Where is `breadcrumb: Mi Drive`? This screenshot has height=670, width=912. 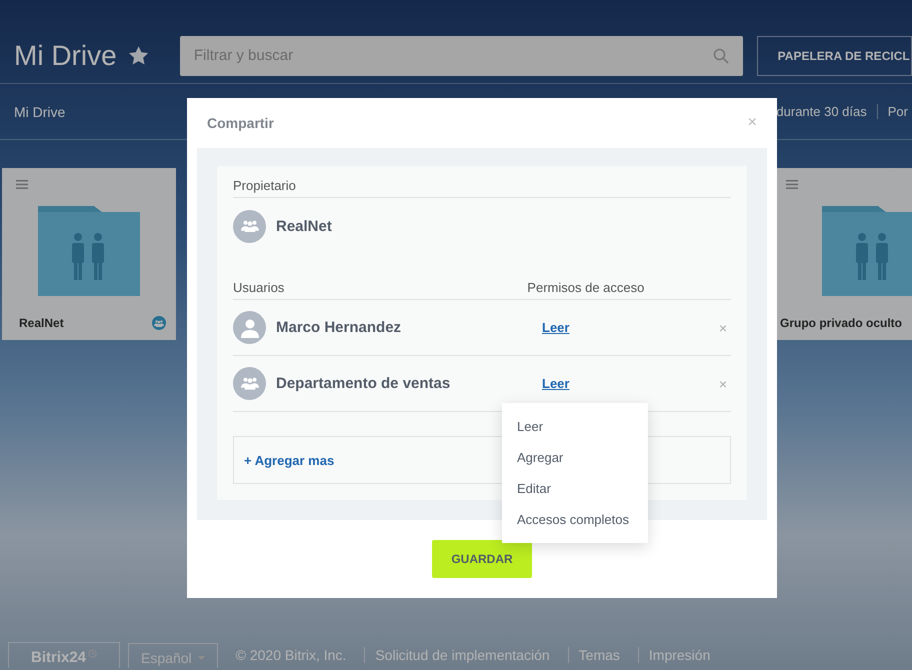 breadcrumb: Mi Drive is located at coordinates (45, 112).